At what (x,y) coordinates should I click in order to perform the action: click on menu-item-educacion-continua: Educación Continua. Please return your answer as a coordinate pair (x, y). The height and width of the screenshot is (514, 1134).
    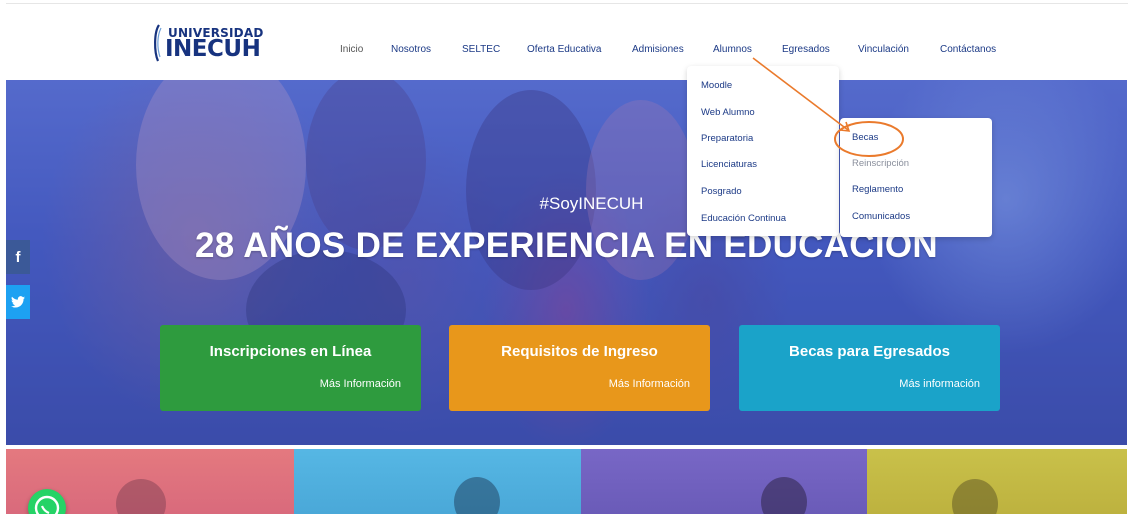
    Looking at the image, I should click on (743, 218).